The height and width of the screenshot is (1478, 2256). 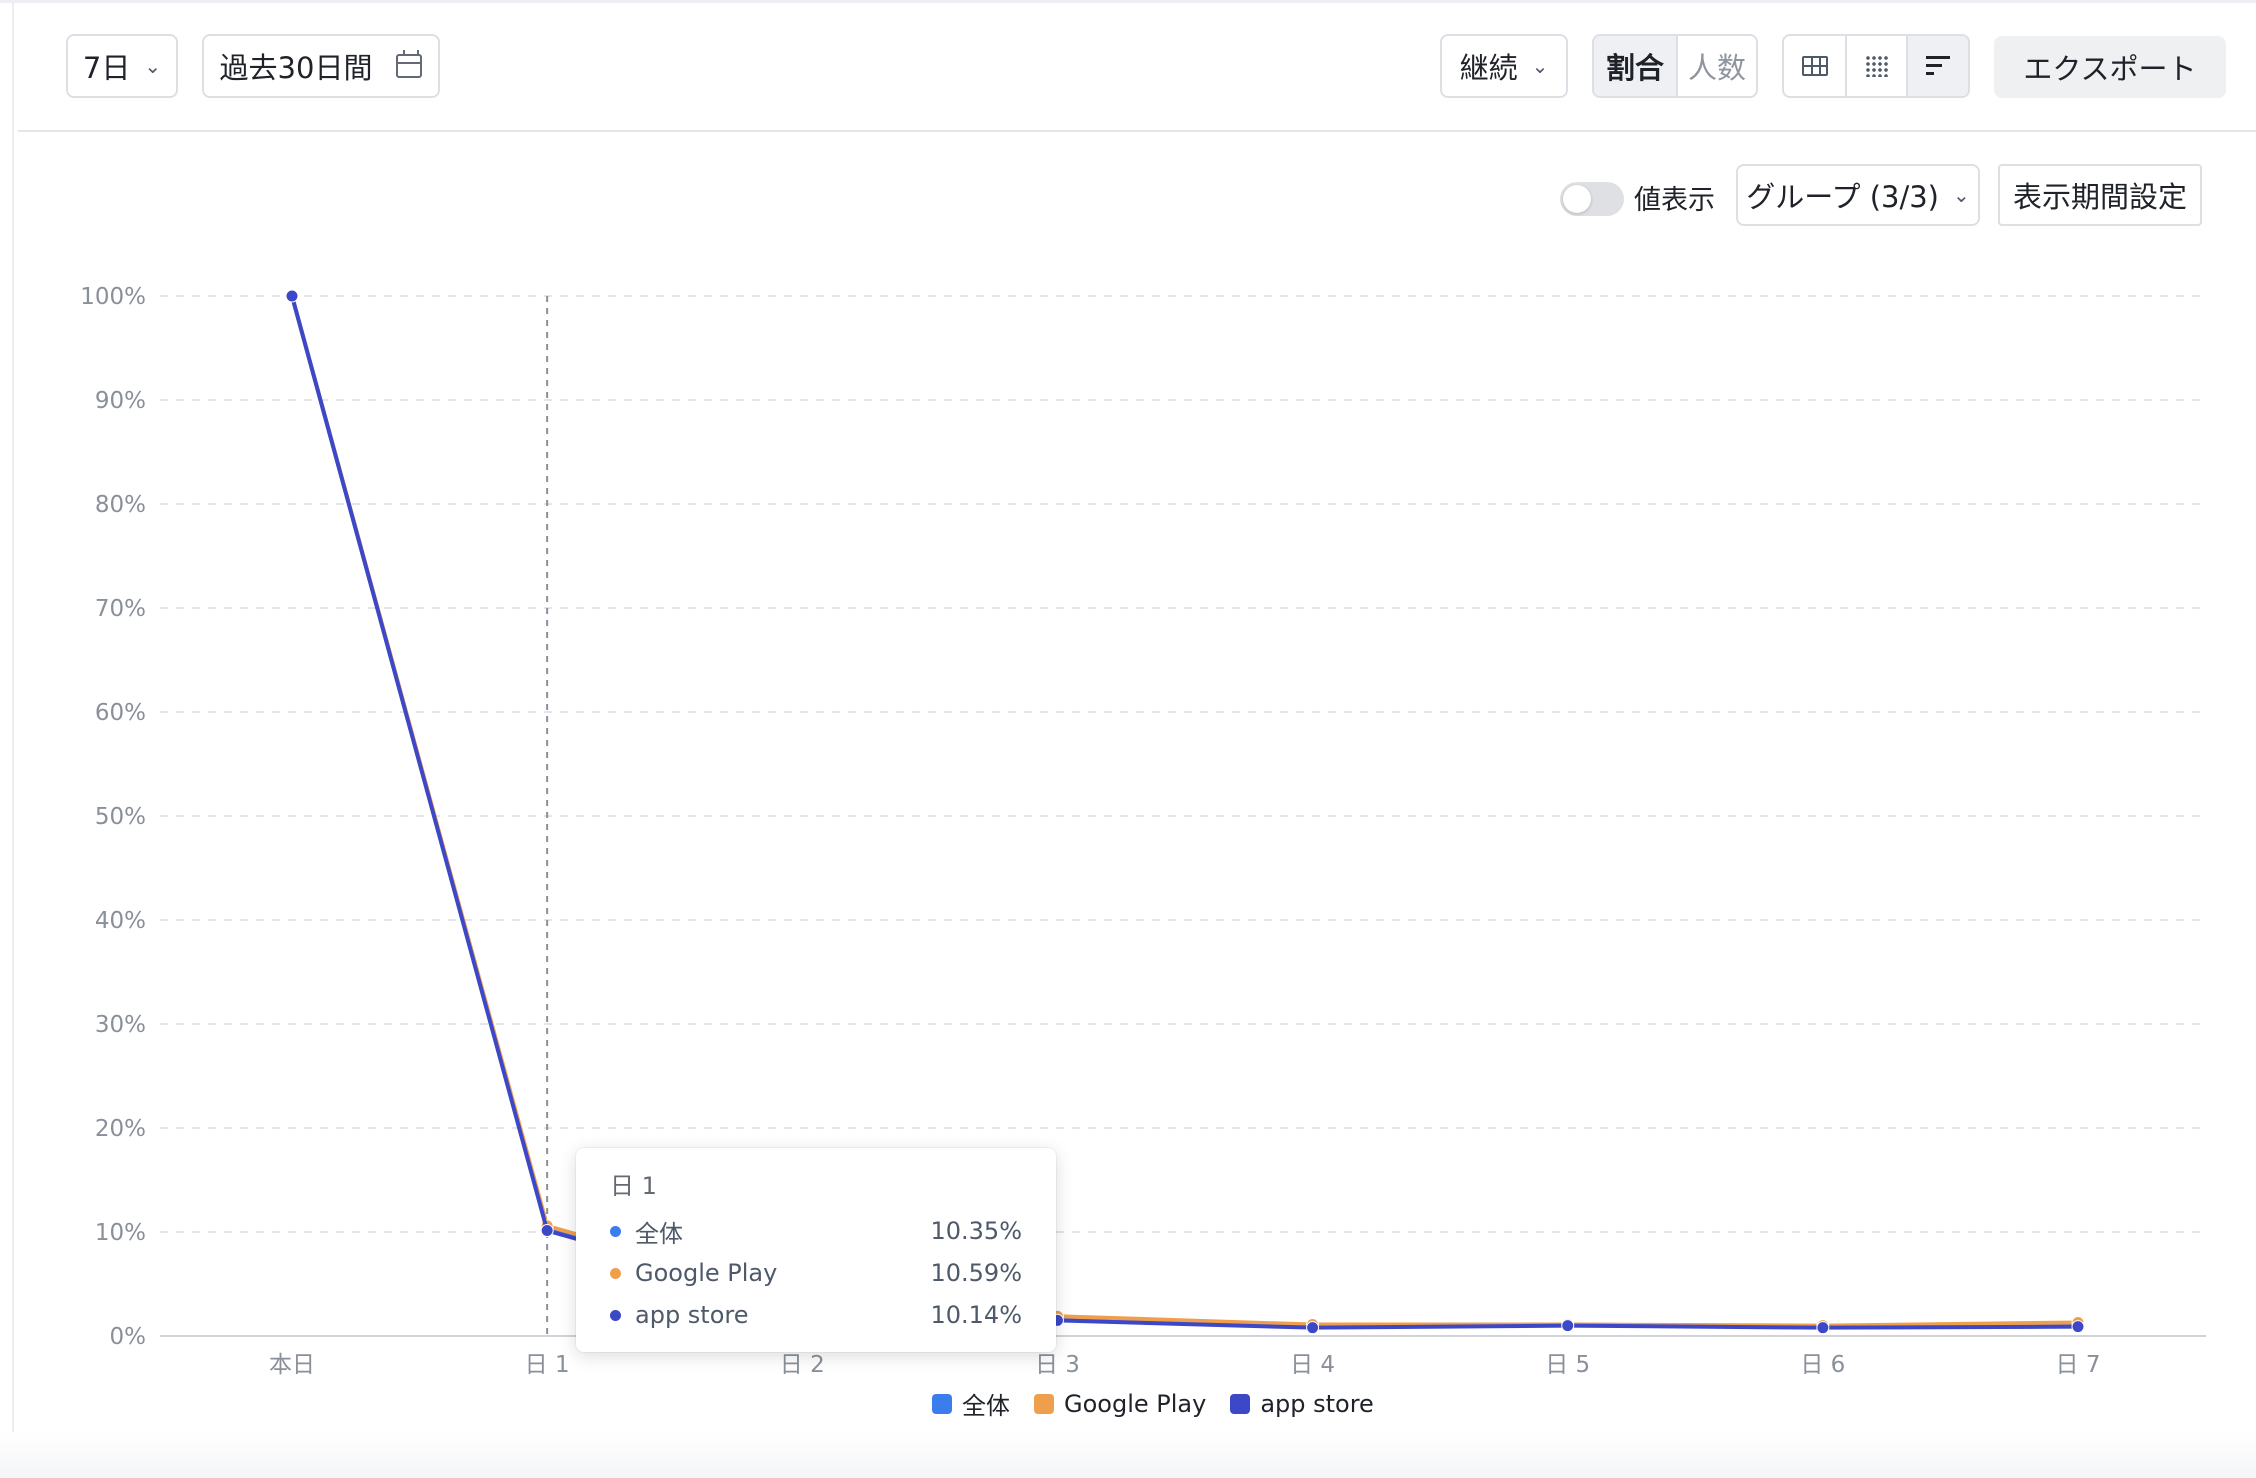 I want to click on legend-label-app-store: app store, so click(x=1317, y=1403).